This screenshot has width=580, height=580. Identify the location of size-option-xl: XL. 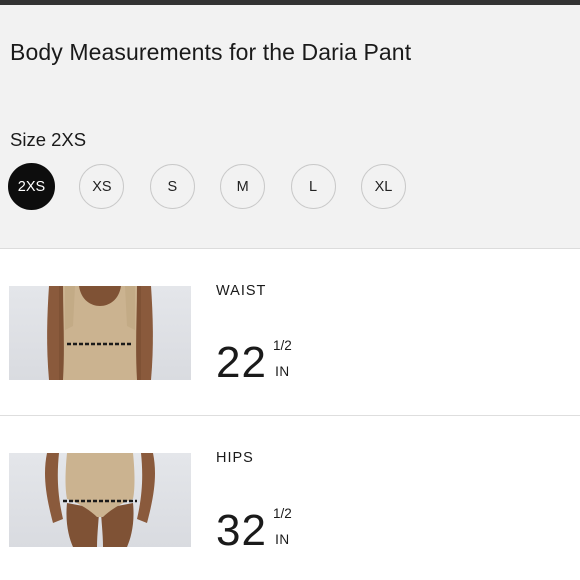
(383, 186).